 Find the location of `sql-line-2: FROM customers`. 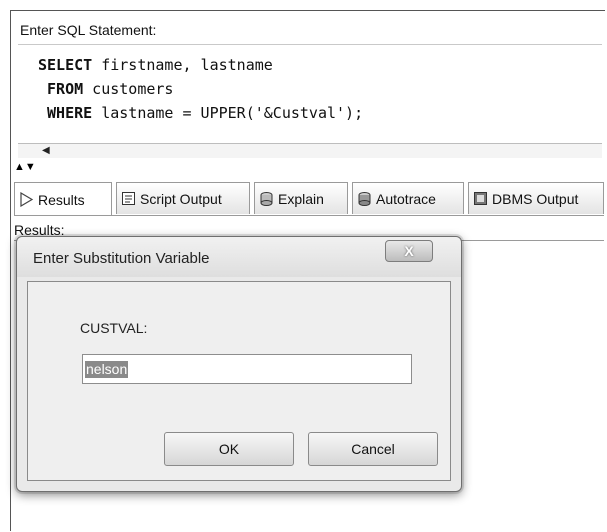

sql-line-2: FROM customers is located at coordinates (200, 89).